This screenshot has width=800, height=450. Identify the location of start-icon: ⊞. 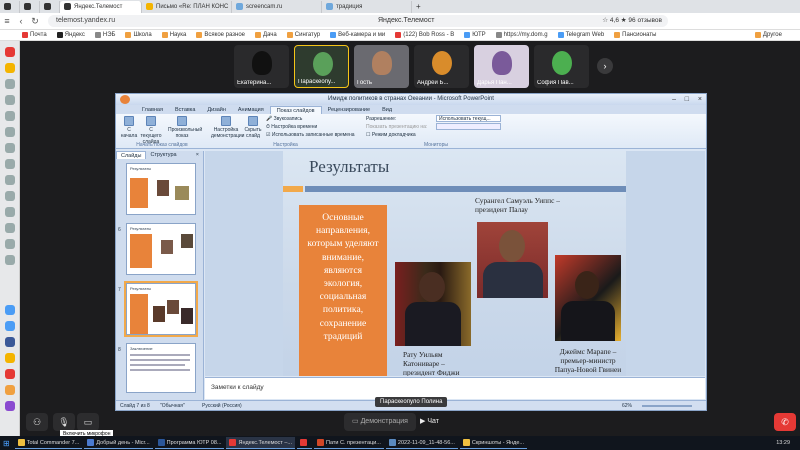
(6, 443).